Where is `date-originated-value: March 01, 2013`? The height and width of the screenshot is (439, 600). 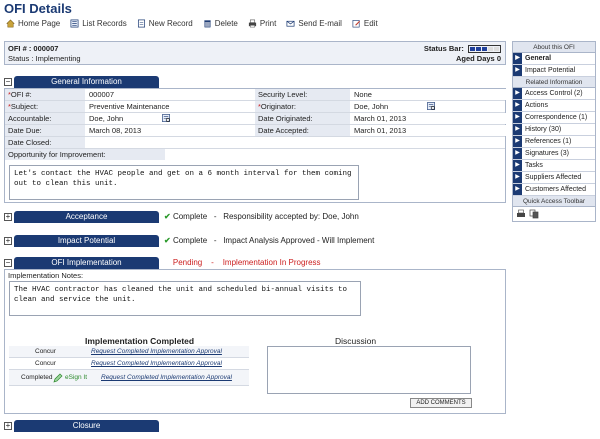 date-originated-value: March 01, 2013 is located at coordinates (429, 118).